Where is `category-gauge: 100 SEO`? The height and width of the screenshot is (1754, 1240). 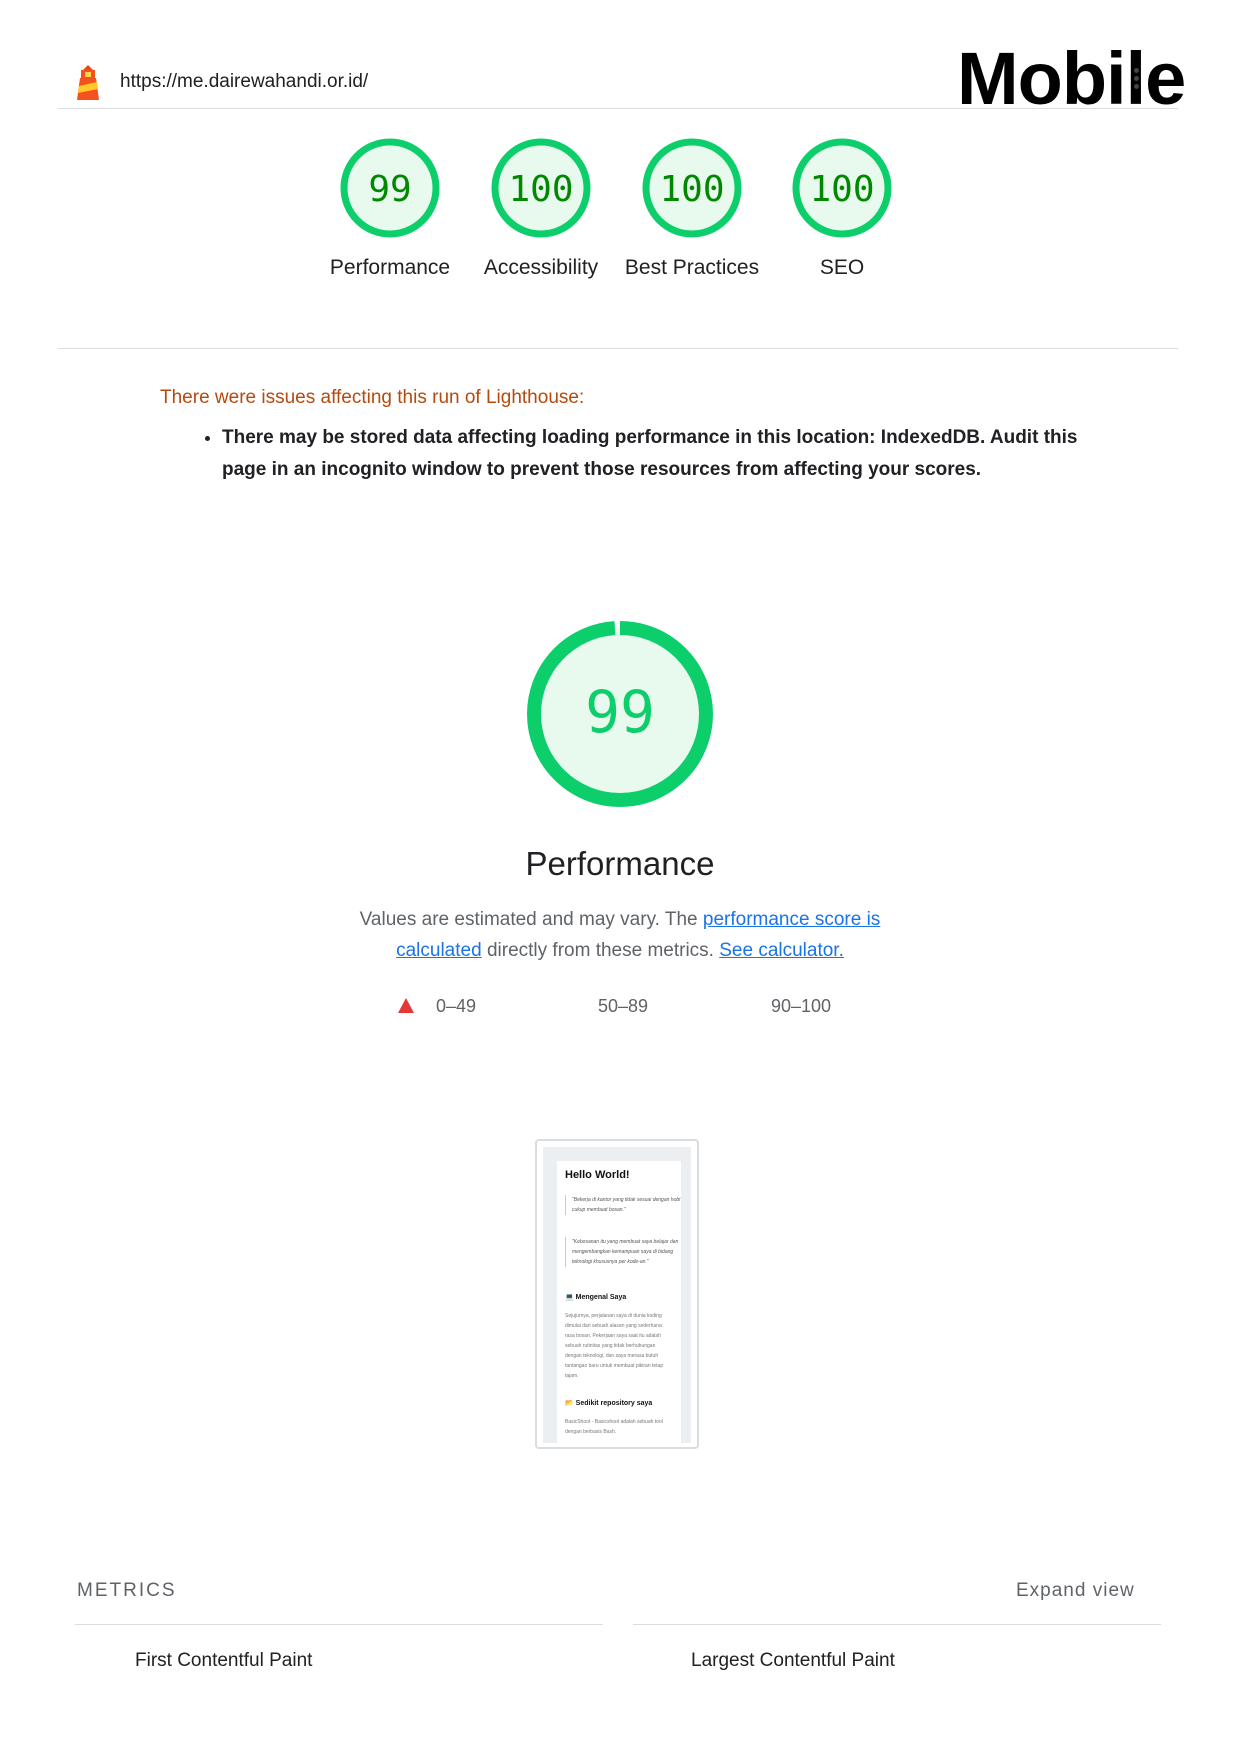
category-gauge: 100 SEO is located at coordinates (842, 209).